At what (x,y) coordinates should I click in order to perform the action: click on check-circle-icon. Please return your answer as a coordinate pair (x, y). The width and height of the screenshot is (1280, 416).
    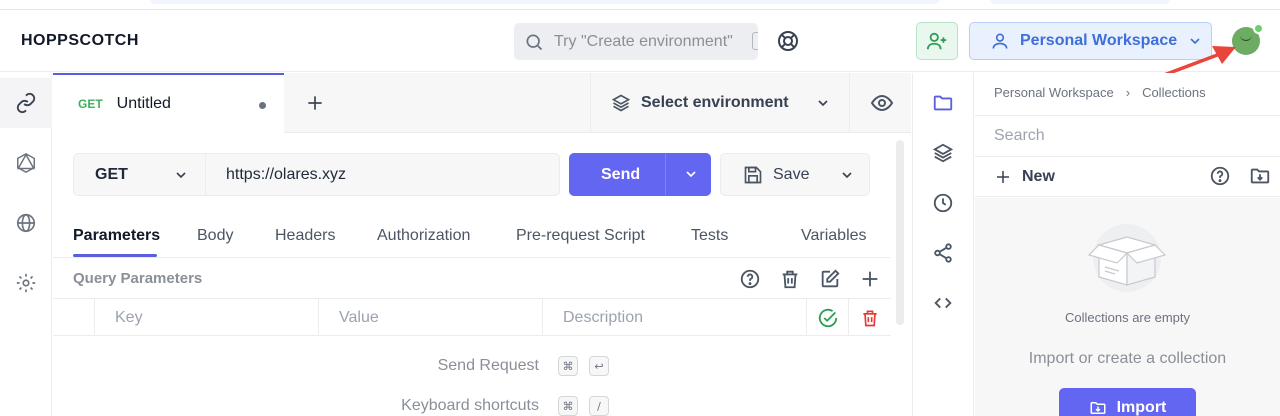
    Looking at the image, I should click on (827, 317).